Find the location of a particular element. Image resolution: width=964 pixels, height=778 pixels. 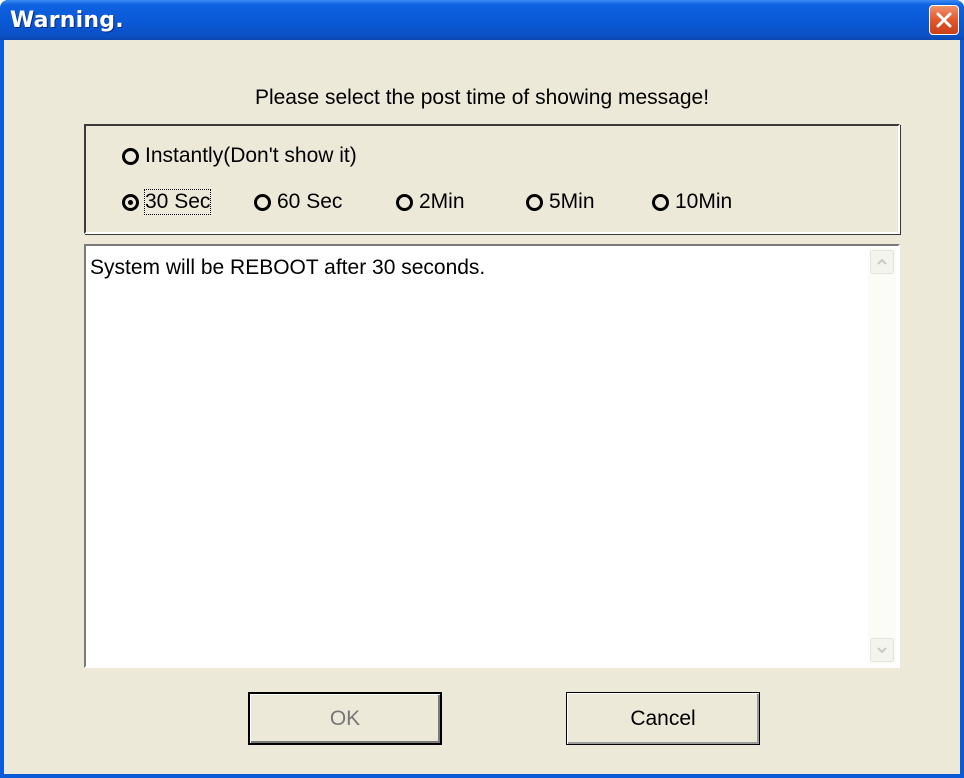

vertical-scrollbar is located at coordinates (882, 456).